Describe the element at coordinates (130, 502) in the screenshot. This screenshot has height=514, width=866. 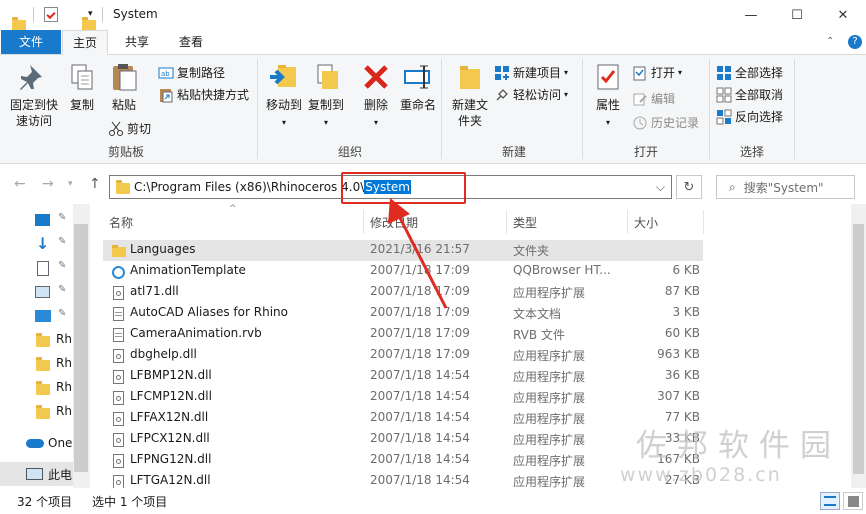
I see `selected-count: 选中 1 个项目` at that location.